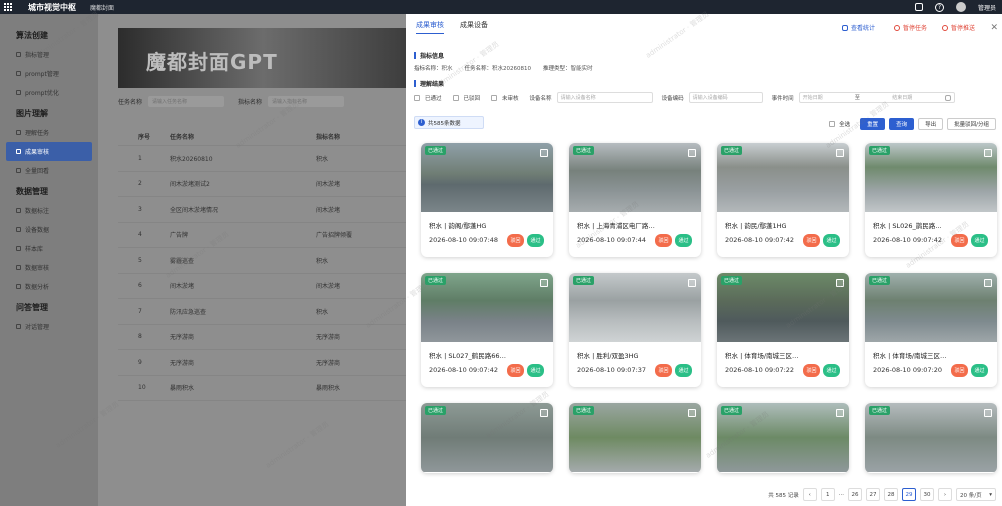  Describe the element at coordinates (918, 7) in the screenshot. I see `mail-icon` at that location.